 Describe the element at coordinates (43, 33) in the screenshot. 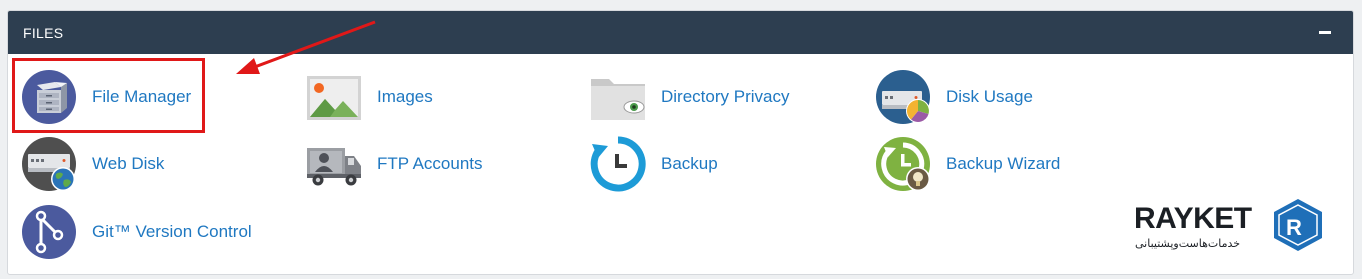

I see `section-title: FILES` at that location.